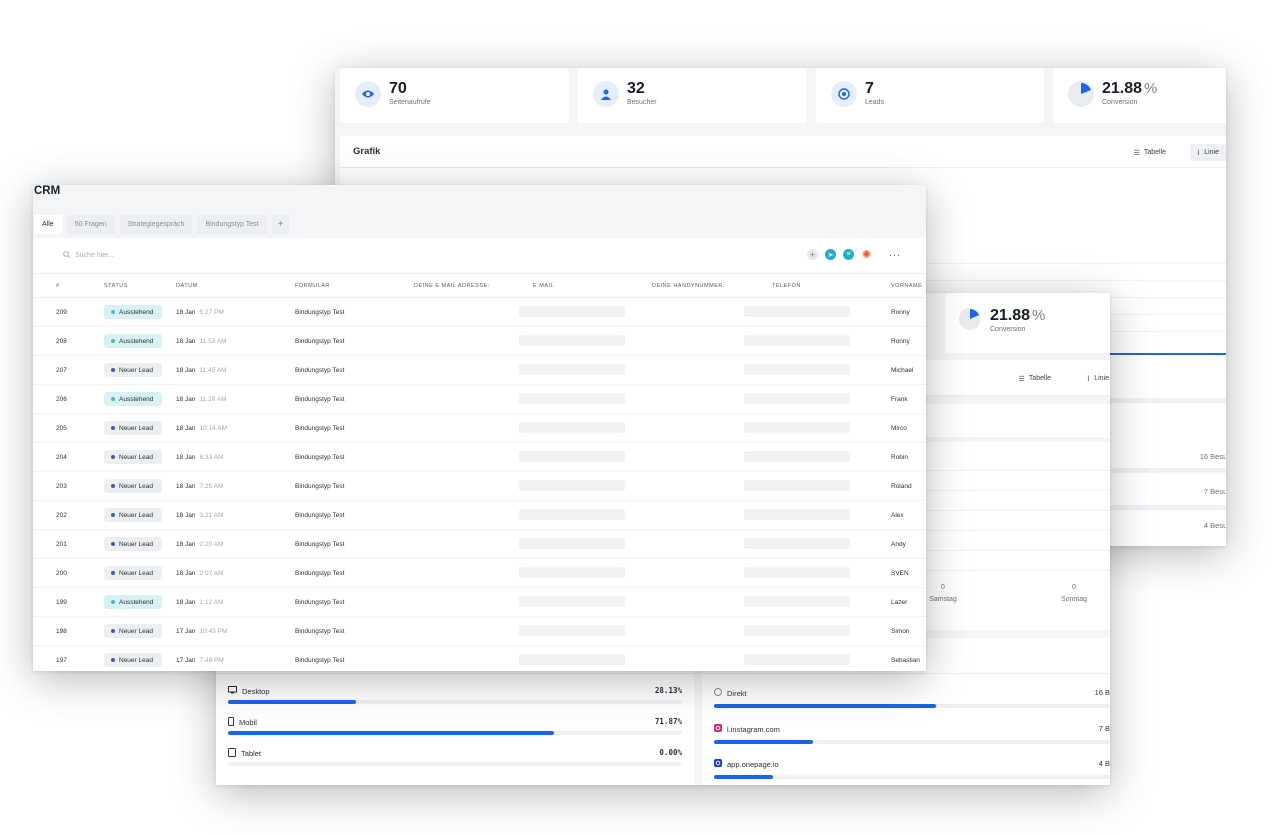 The image size is (1280, 835). What do you see at coordinates (830, 254) in the screenshot?
I see `telegram-icon: ➤` at bounding box center [830, 254].